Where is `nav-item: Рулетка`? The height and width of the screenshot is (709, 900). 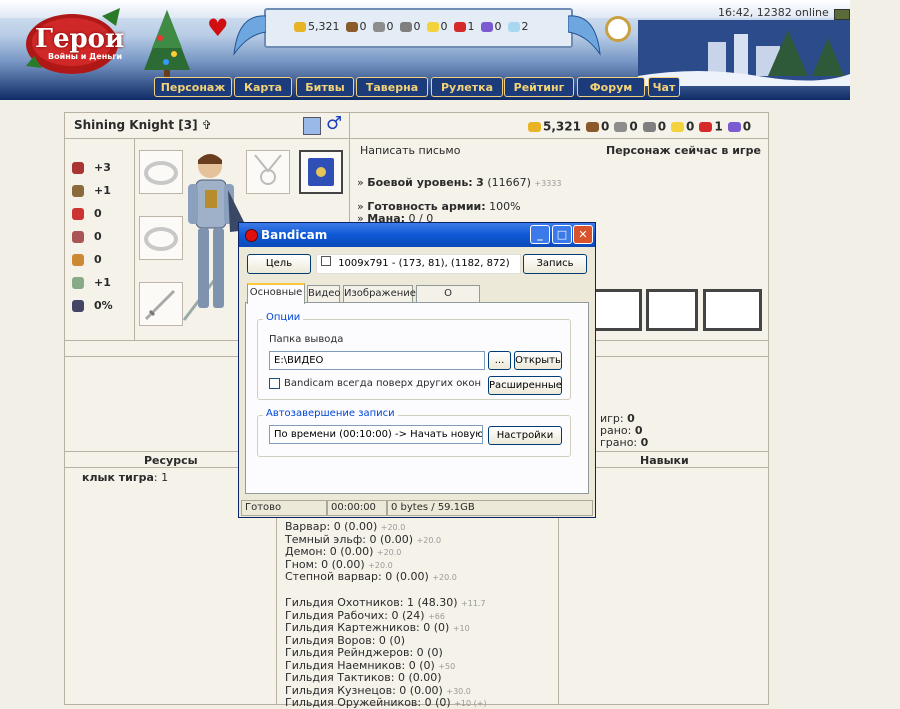 nav-item: Рулетка is located at coordinates (467, 87).